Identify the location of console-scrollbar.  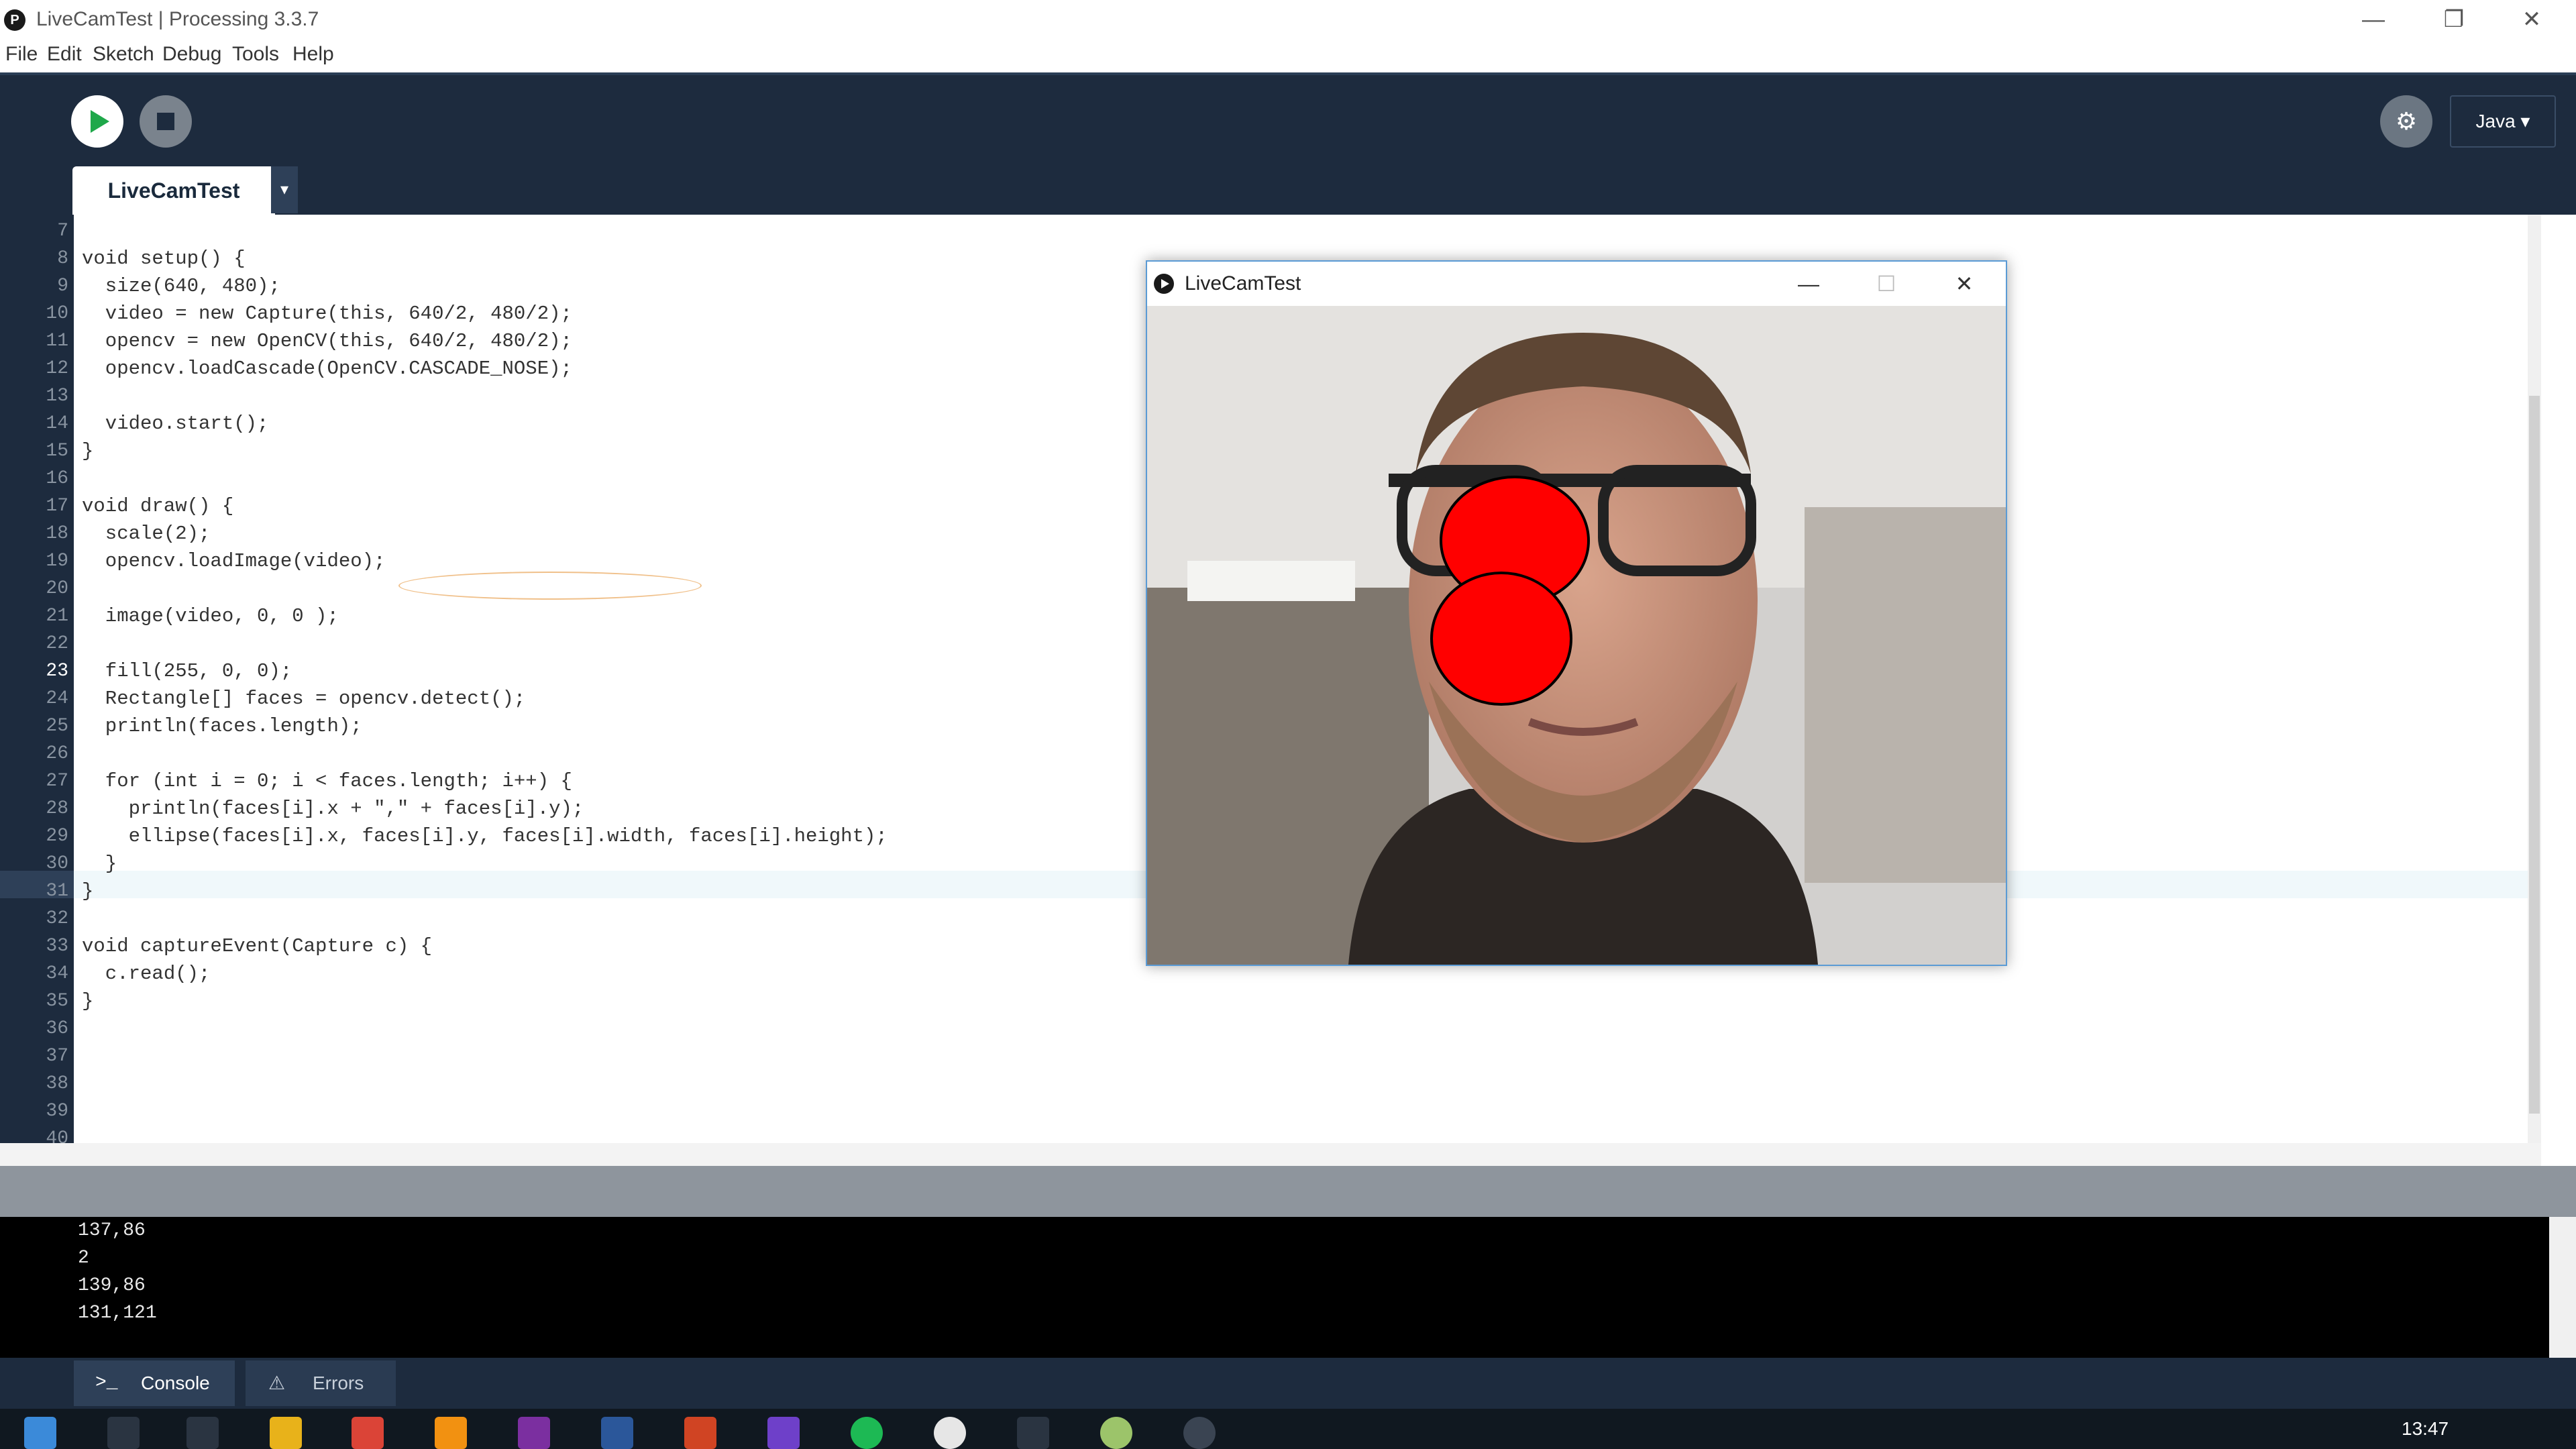
(2562, 1287).